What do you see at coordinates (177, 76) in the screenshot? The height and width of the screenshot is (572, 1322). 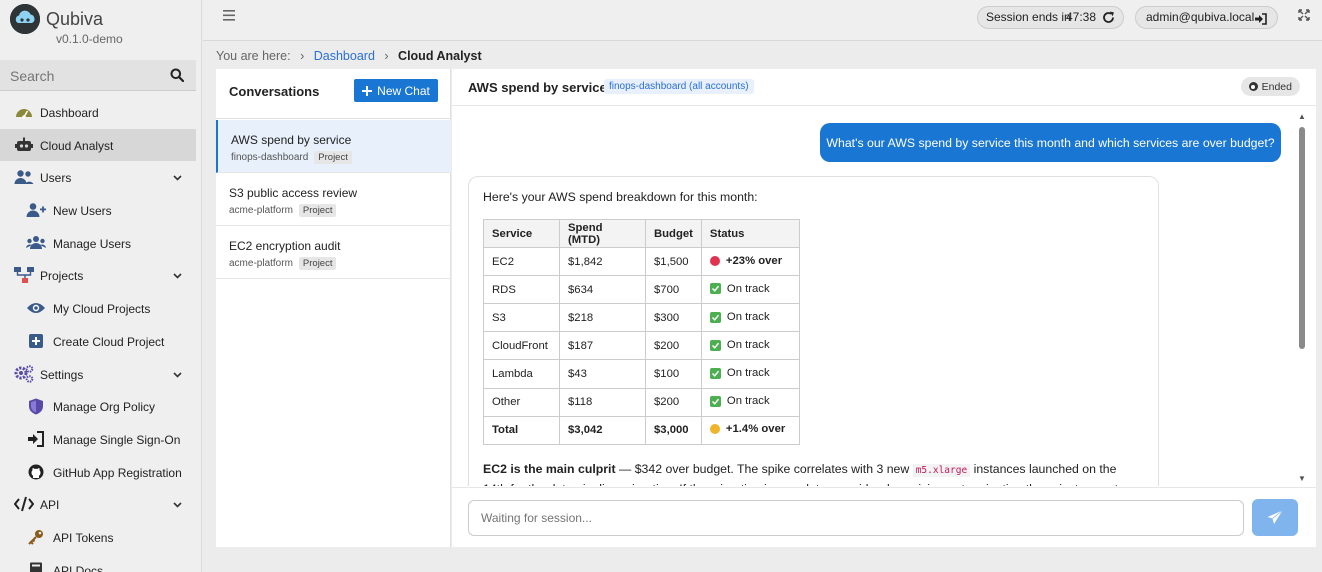 I see `search-icon` at bounding box center [177, 76].